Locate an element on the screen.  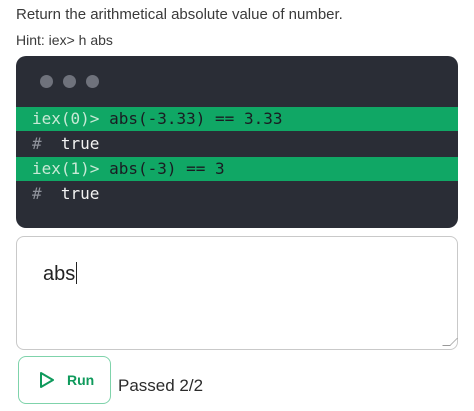
play-icon is located at coordinates (47, 380).